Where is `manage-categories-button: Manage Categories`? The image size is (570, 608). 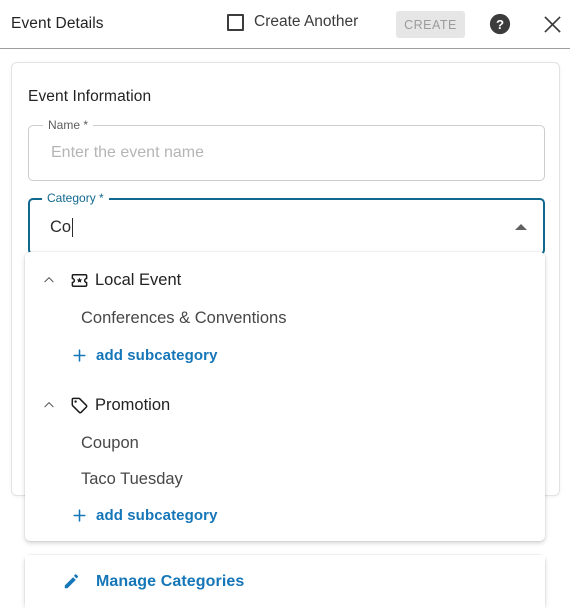 manage-categories-button: Manage Categories is located at coordinates (285, 581).